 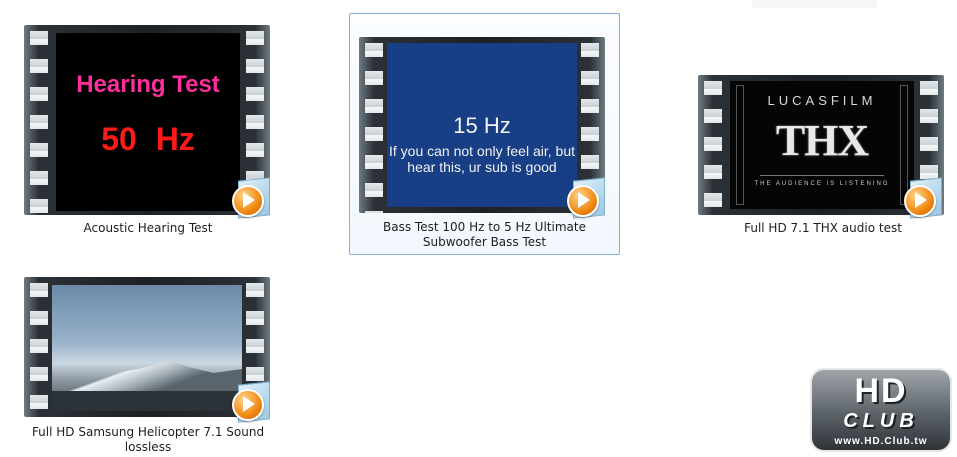 I want to click on file-name: Full HD 7.1 THX audio test, so click(x=823, y=228).